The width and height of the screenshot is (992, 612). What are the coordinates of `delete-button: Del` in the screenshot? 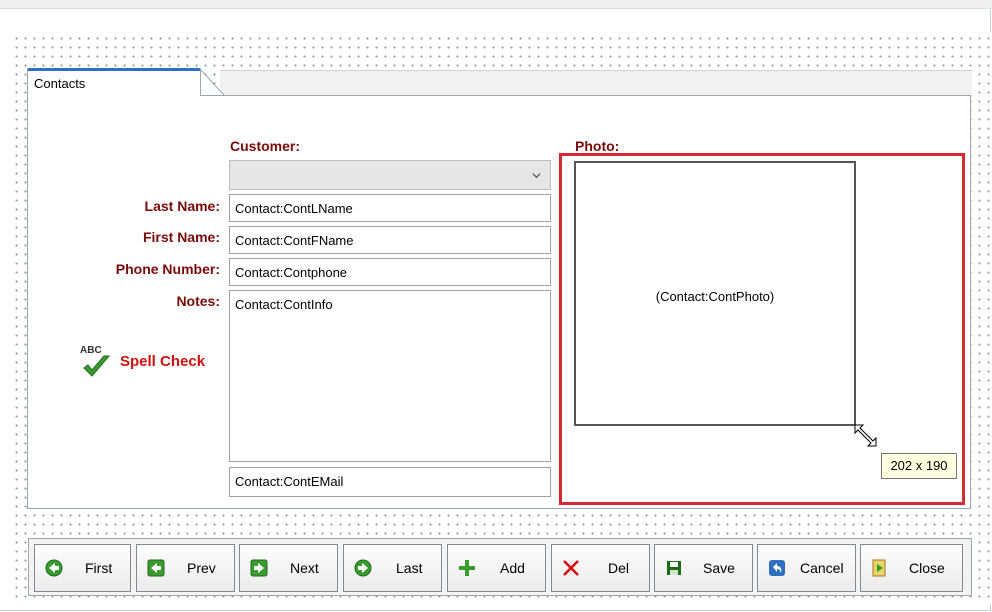 It's located at (600, 568).